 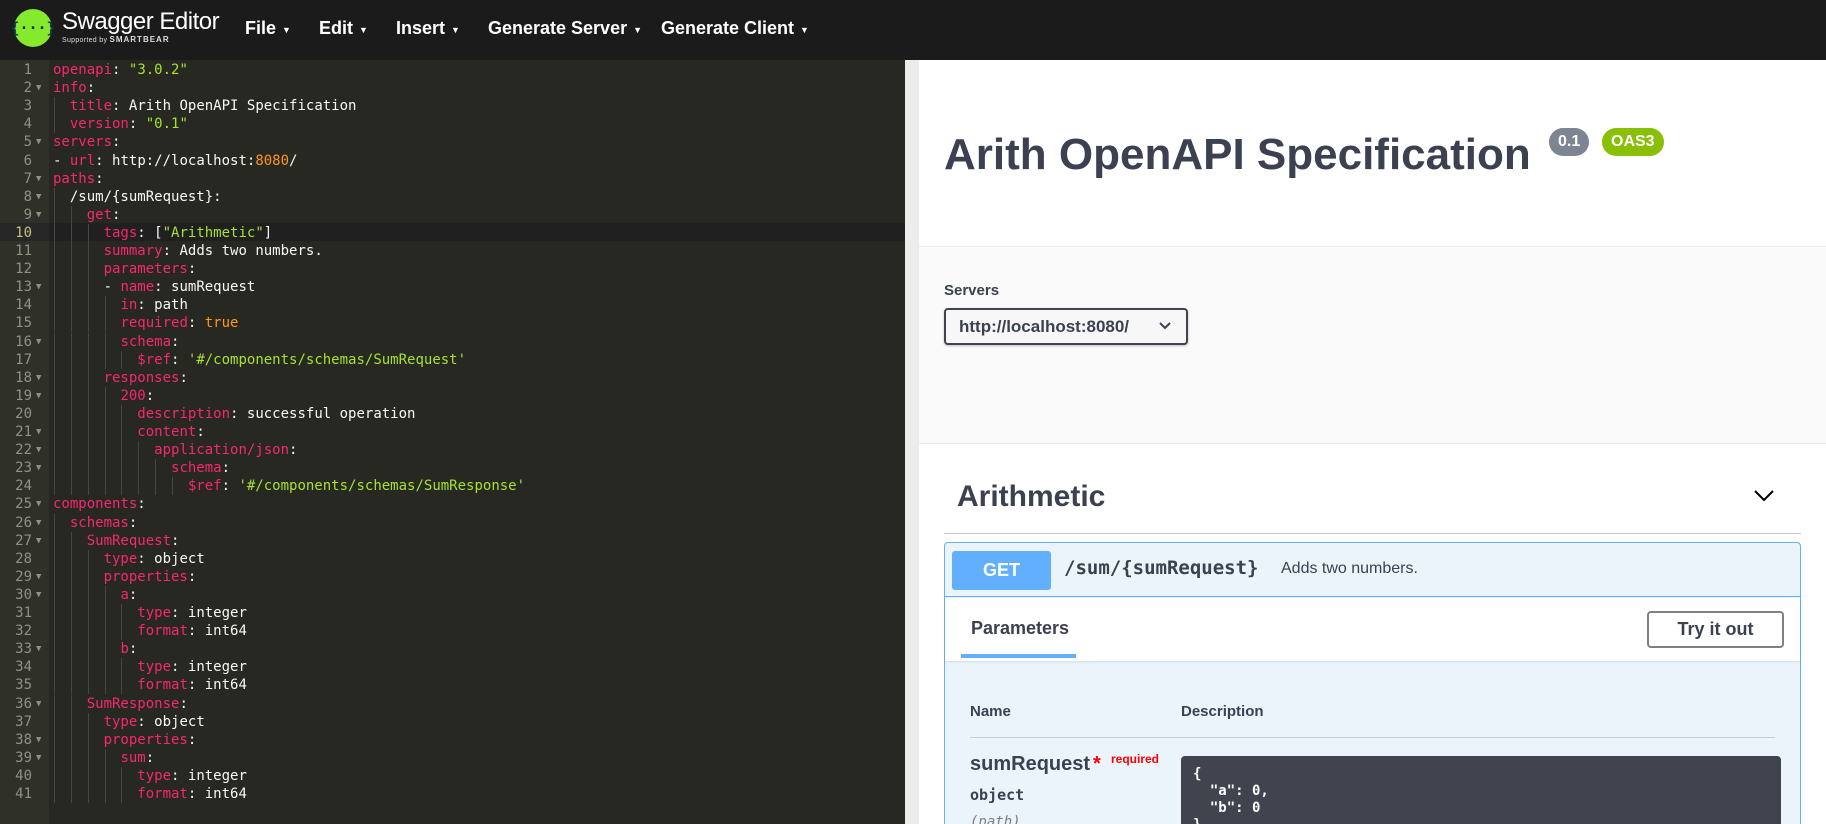 What do you see at coordinates (452, 233) in the screenshot?
I see `code-line: 10 tags: ["Arithmetic"]` at bounding box center [452, 233].